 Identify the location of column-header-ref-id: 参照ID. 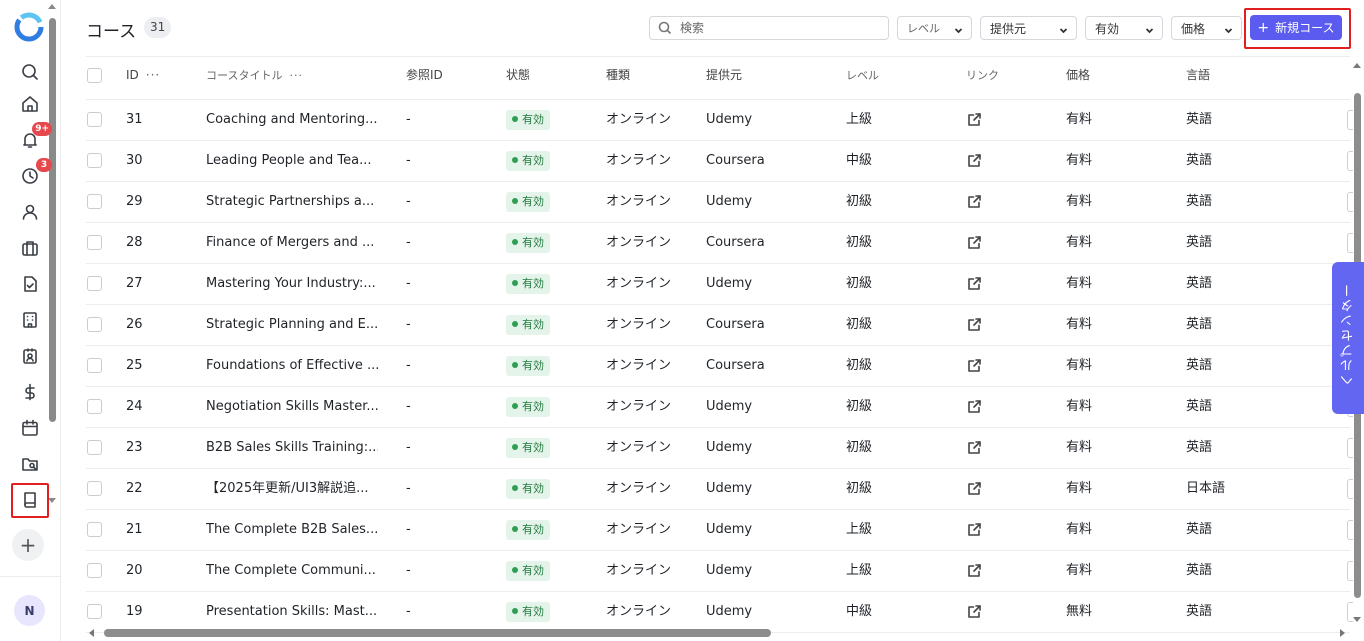
(424, 78).